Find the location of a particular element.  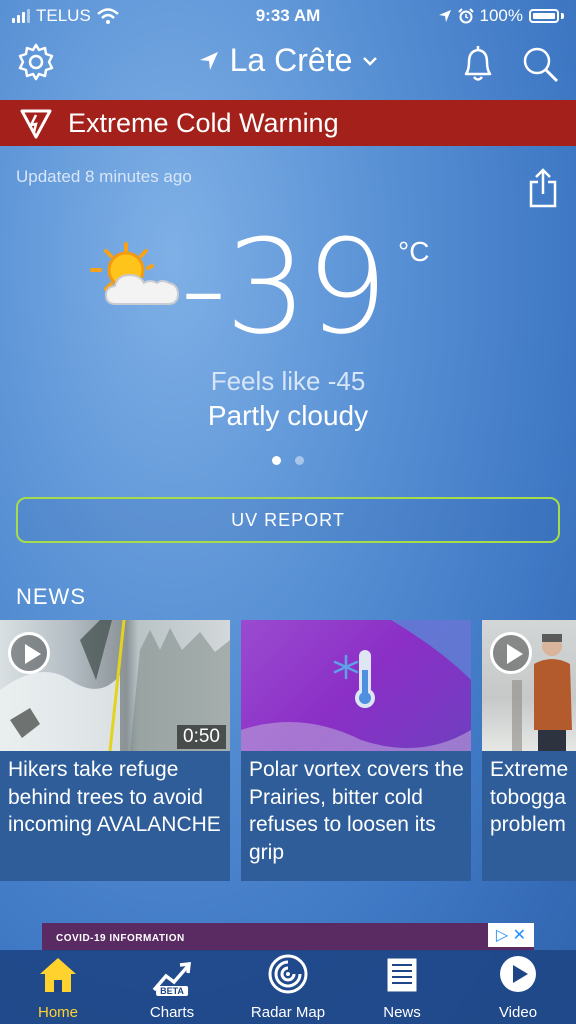

alarm-icon is located at coordinates (465, 16).